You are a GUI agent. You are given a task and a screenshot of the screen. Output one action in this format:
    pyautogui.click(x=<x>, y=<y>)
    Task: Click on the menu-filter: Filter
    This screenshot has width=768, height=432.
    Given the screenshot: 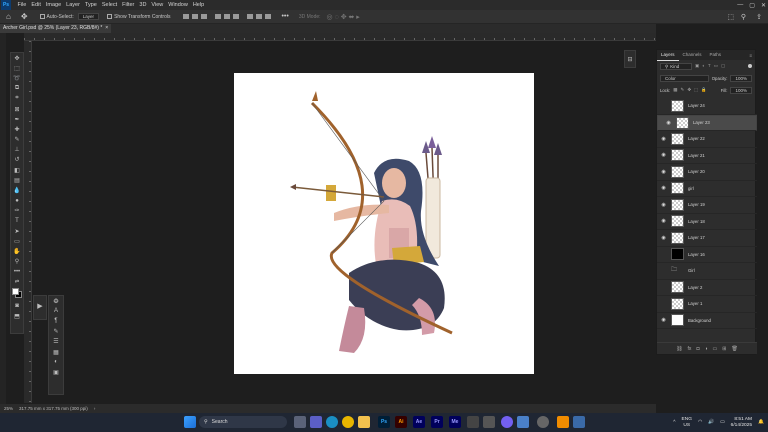 What is the action you would take?
    pyautogui.click(x=128, y=5)
    